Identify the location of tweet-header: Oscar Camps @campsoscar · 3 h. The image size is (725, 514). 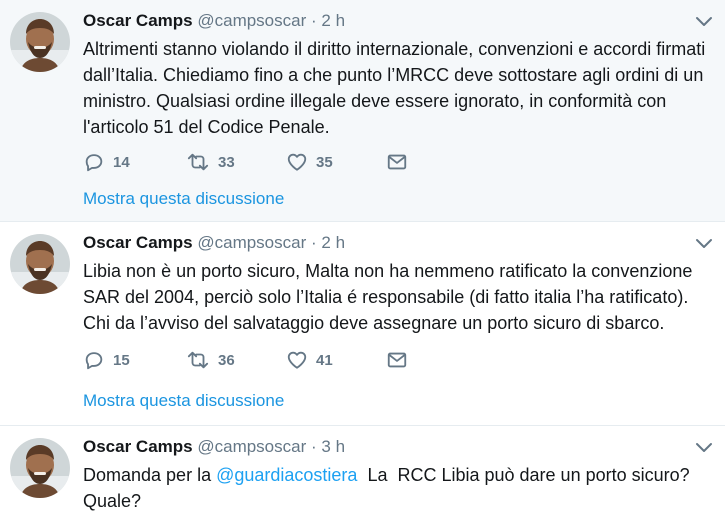
(214, 447).